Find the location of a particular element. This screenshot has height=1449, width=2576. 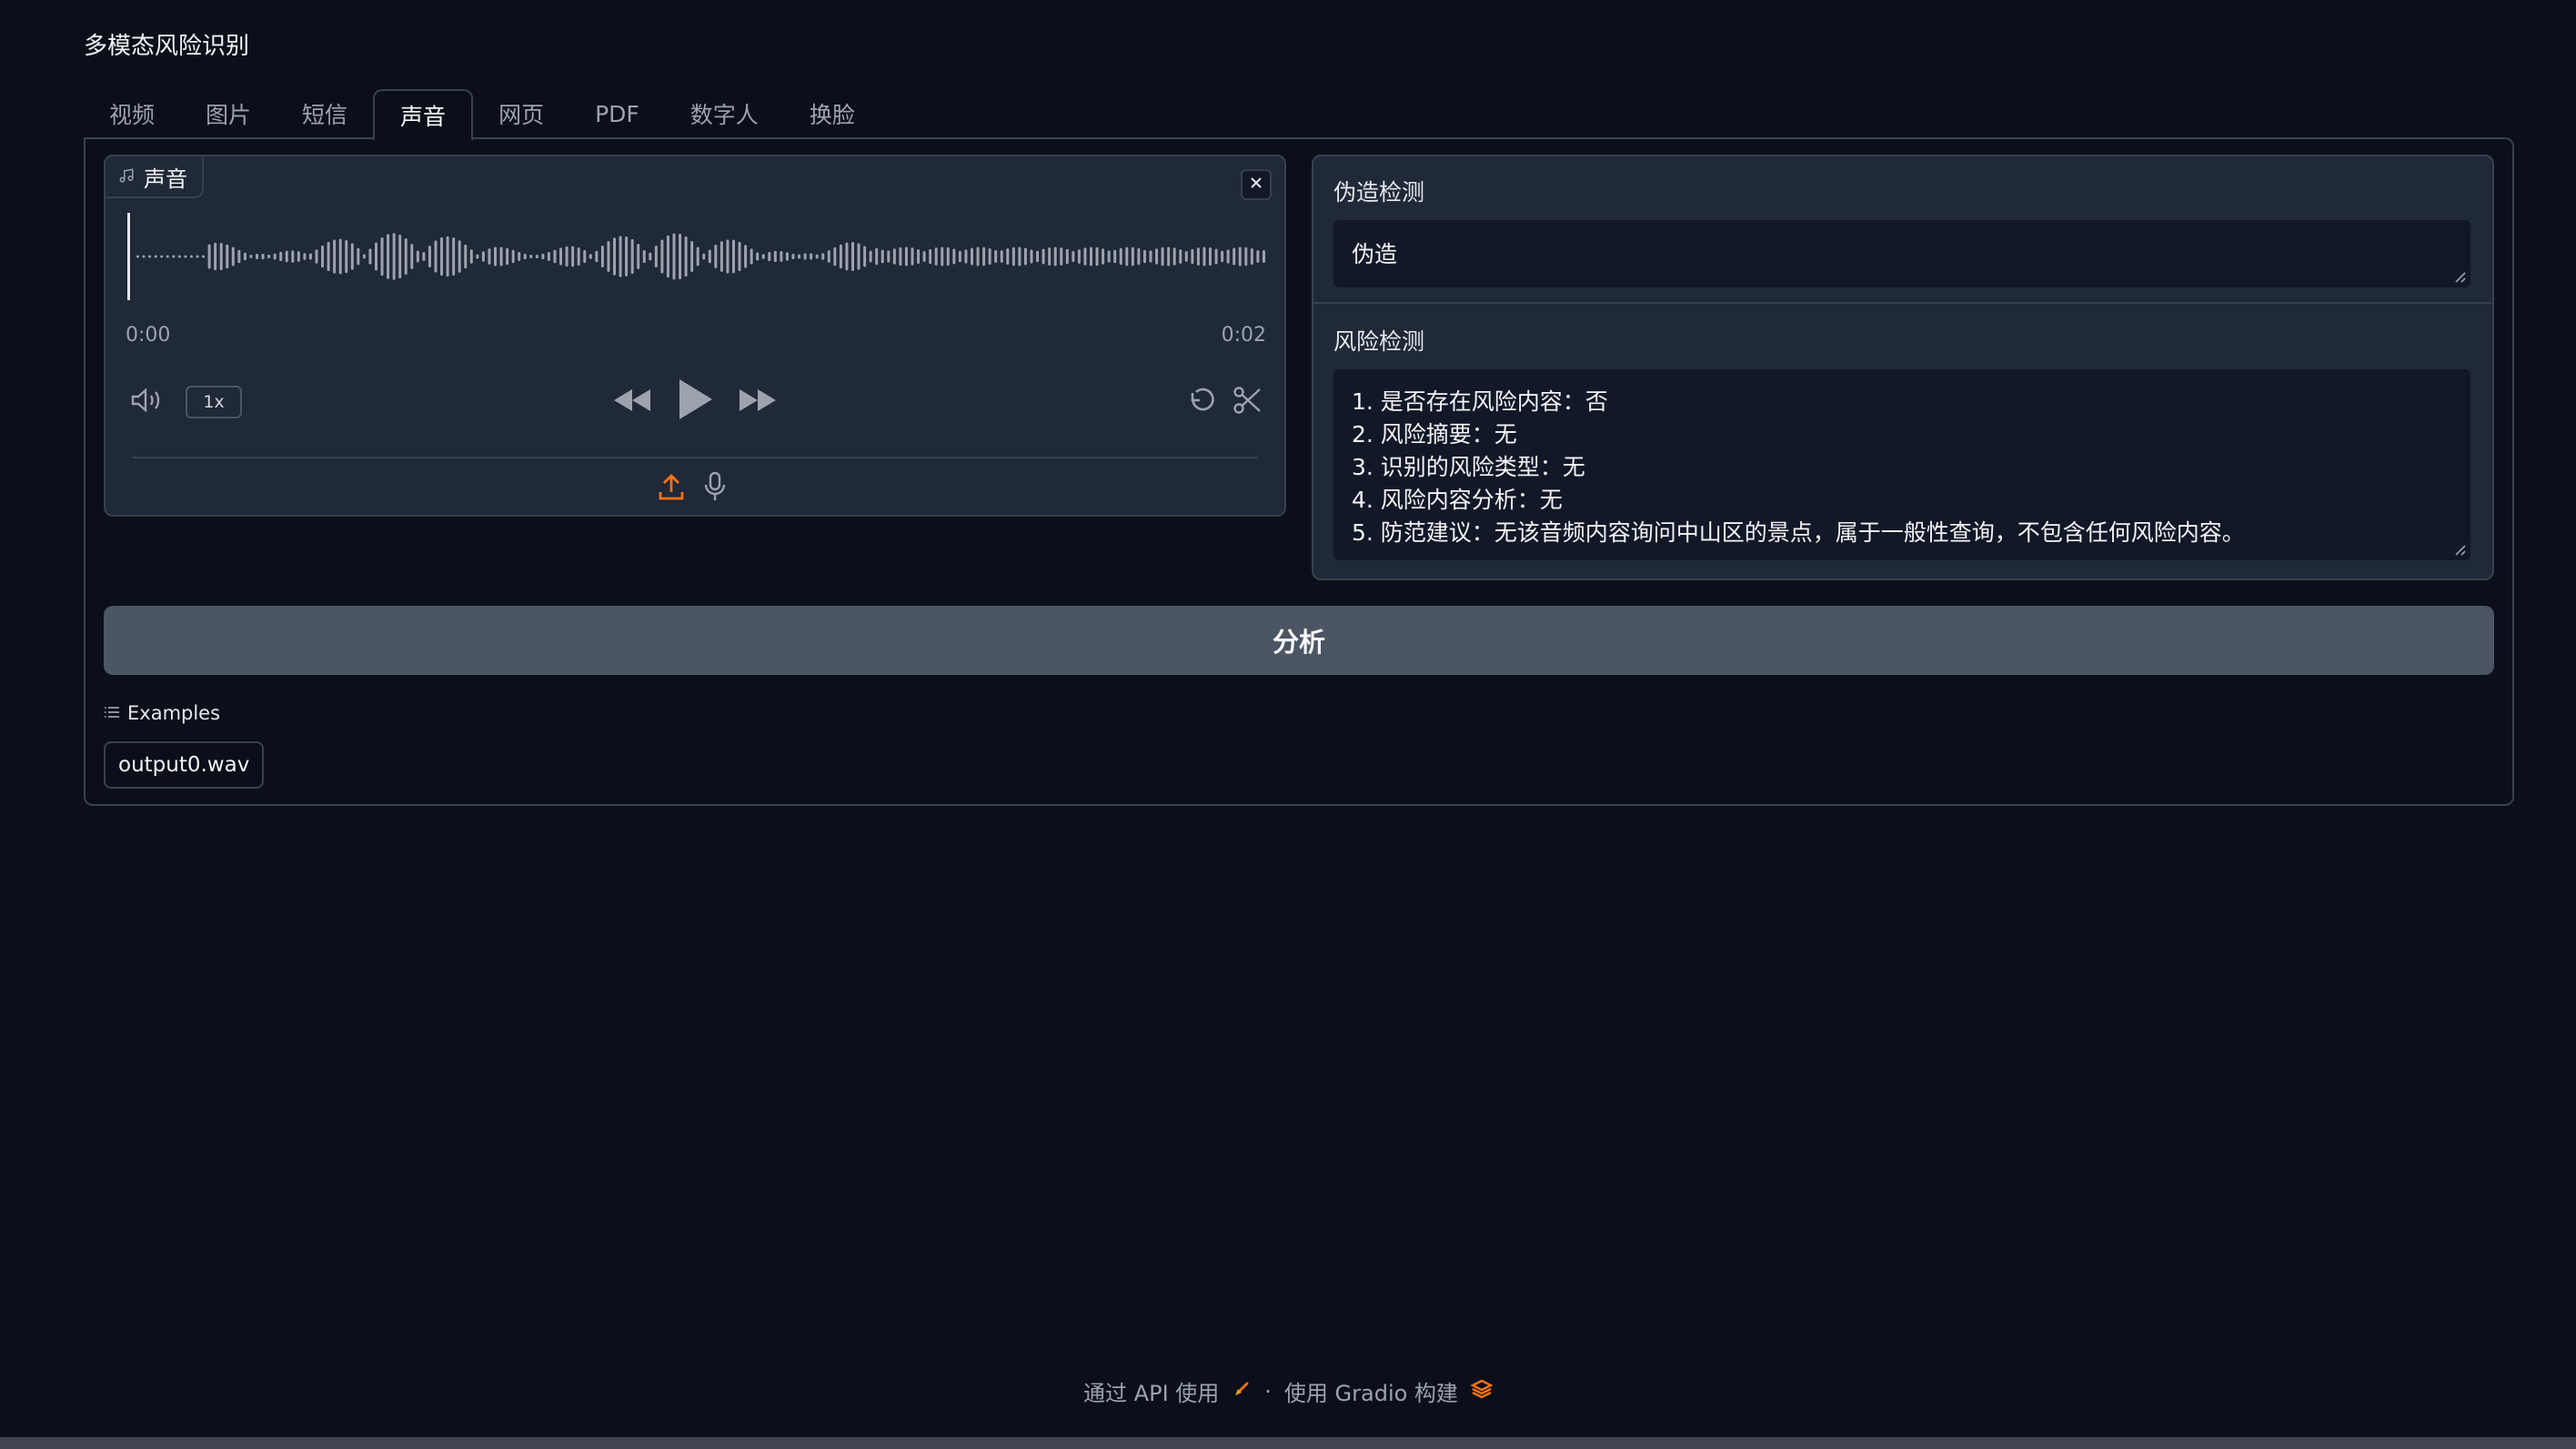

gradio-logo-icon is located at coordinates (1482, 1391).